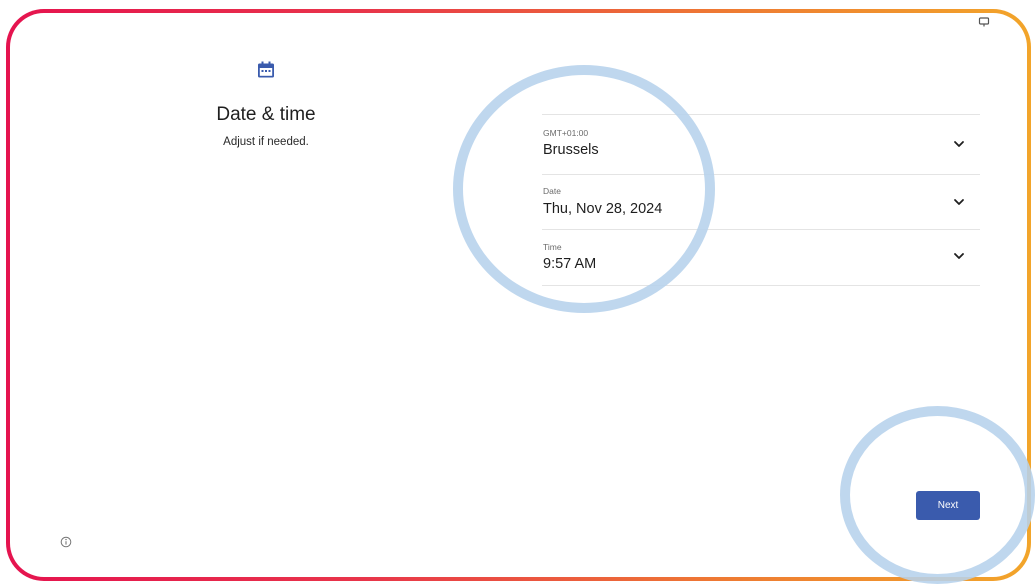 The height and width of the screenshot is (584, 1035). What do you see at coordinates (66, 542) in the screenshot?
I see `info-icon` at bounding box center [66, 542].